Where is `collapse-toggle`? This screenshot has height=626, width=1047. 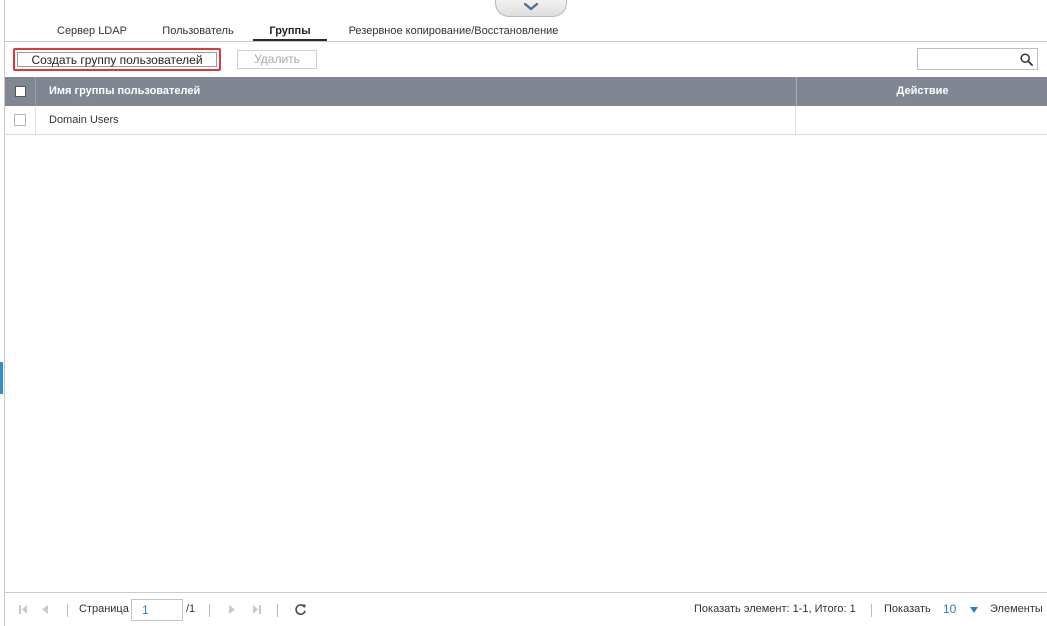 collapse-toggle is located at coordinates (531, 8).